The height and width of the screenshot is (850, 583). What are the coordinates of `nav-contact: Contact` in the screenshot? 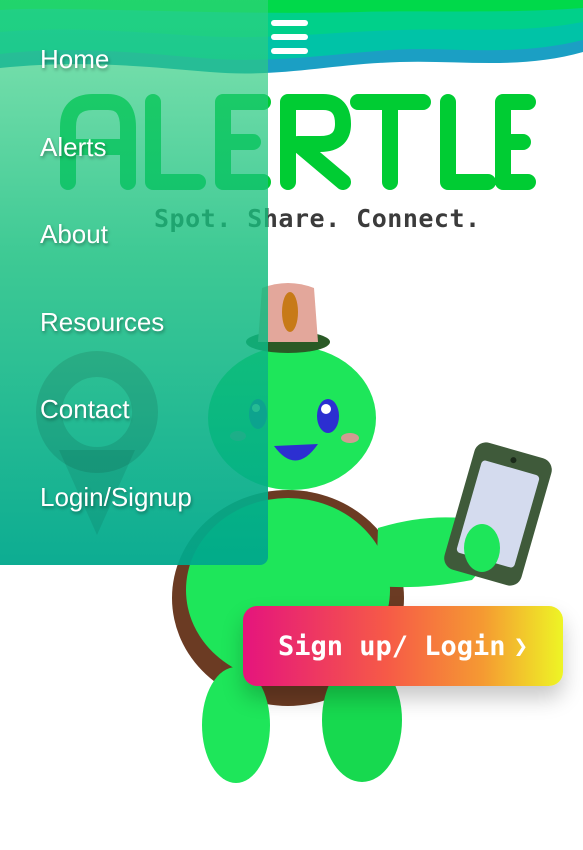 It's located at (85, 409).